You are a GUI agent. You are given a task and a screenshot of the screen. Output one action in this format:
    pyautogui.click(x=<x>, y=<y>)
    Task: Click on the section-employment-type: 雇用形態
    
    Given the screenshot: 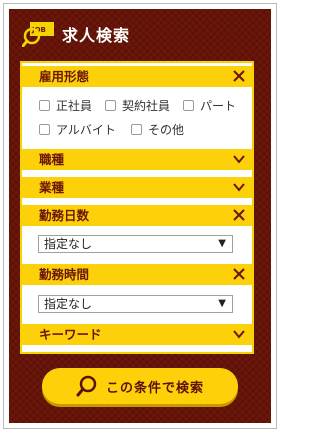 What is the action you would take?
    pyautogui.click(x=137, y=76)
    